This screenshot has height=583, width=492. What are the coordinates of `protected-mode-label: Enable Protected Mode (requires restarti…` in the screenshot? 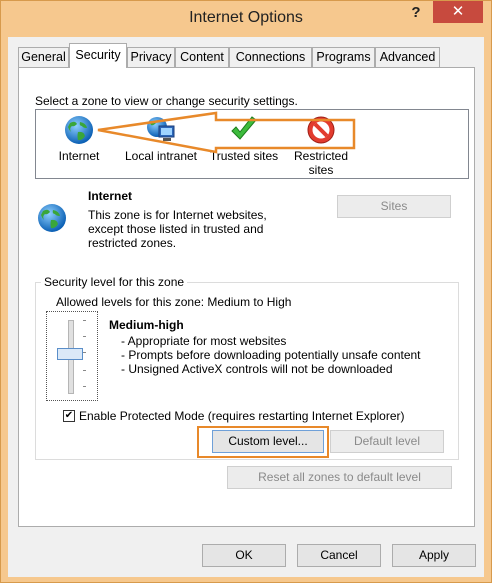 It's located at (242, 416).